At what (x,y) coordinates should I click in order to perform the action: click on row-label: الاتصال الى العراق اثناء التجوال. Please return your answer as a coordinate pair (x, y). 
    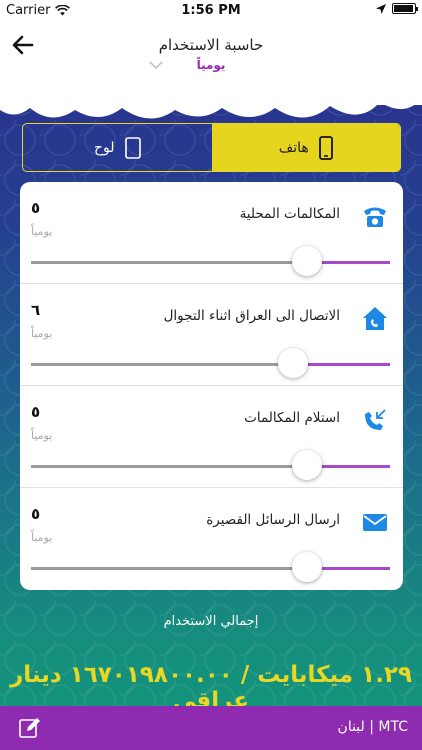
    Looking at the image, I should click on (251, 316).